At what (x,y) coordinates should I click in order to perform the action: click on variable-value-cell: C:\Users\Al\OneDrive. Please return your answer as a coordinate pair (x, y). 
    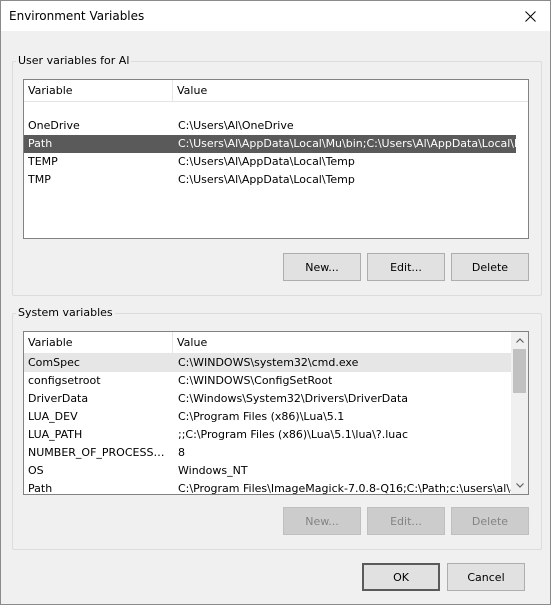
    Looking at the image, I should click on (236, 125).